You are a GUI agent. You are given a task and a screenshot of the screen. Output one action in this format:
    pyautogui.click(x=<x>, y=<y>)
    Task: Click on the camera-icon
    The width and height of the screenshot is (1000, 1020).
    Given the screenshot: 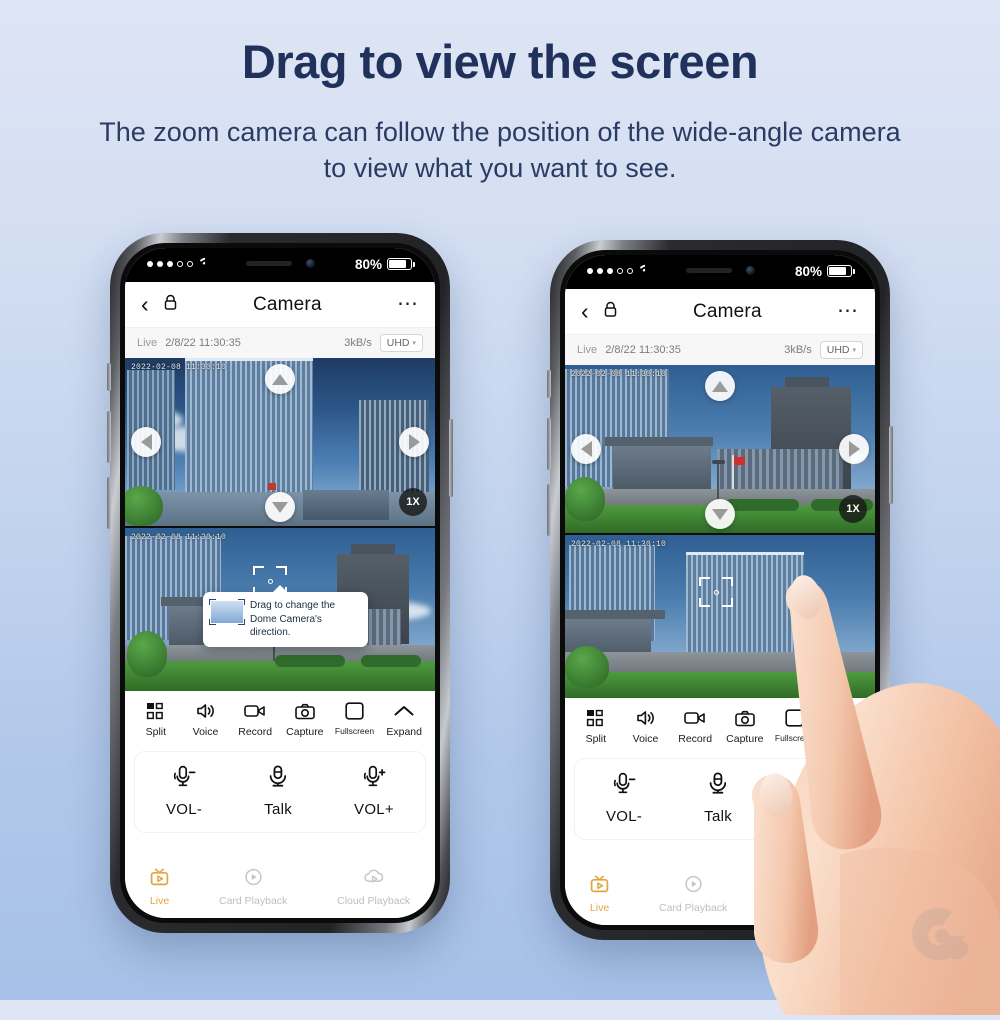 What is the action you would take?
    pyautogui.click(x=305, y=711)
    